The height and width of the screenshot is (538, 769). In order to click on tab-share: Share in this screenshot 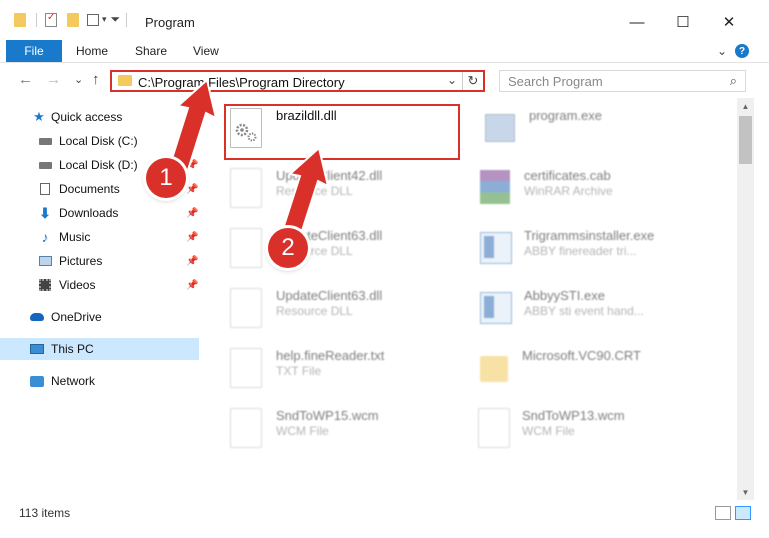, I will do `click(151, 51)`.